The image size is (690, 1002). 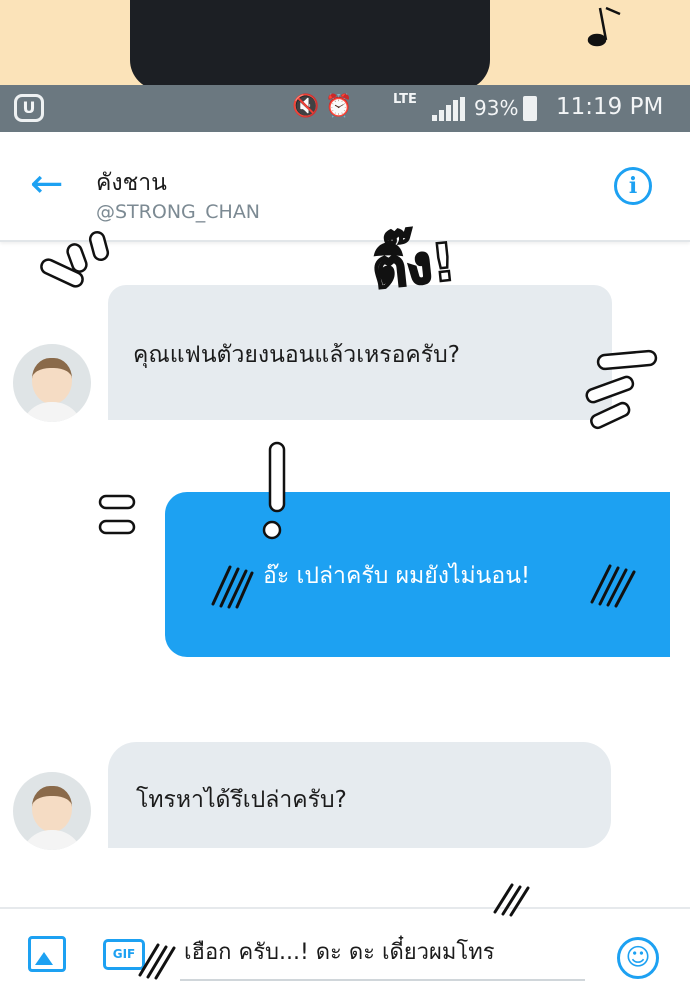 What do you see at coordinates (339, 952) in the screenshot?
I see `draft-text: เฮือก ครับ...! ดะ ดะ เดี๋ยวผมโทร` at bounding box center [339, 952].